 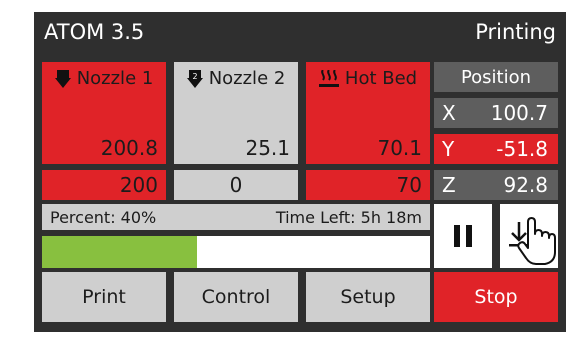 What do you see at coordinates (348, 217) in the screenshot?
I see `time-left-text: Time Left: 5h 18m` at bounding box center [348, 217].